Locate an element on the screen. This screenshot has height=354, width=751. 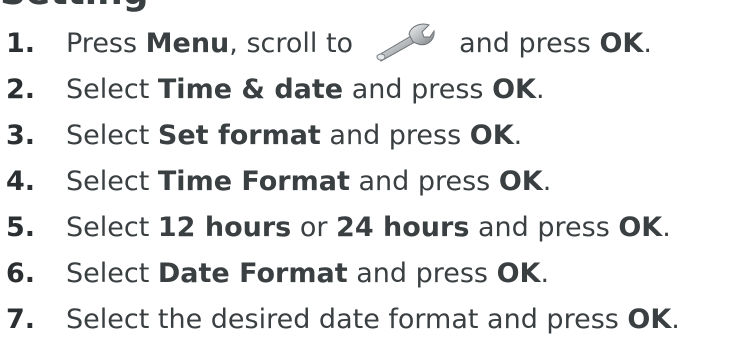
list-item-step-1: 1. Press Menu, scroll to and press OK. is located at coordinates (375, 44).